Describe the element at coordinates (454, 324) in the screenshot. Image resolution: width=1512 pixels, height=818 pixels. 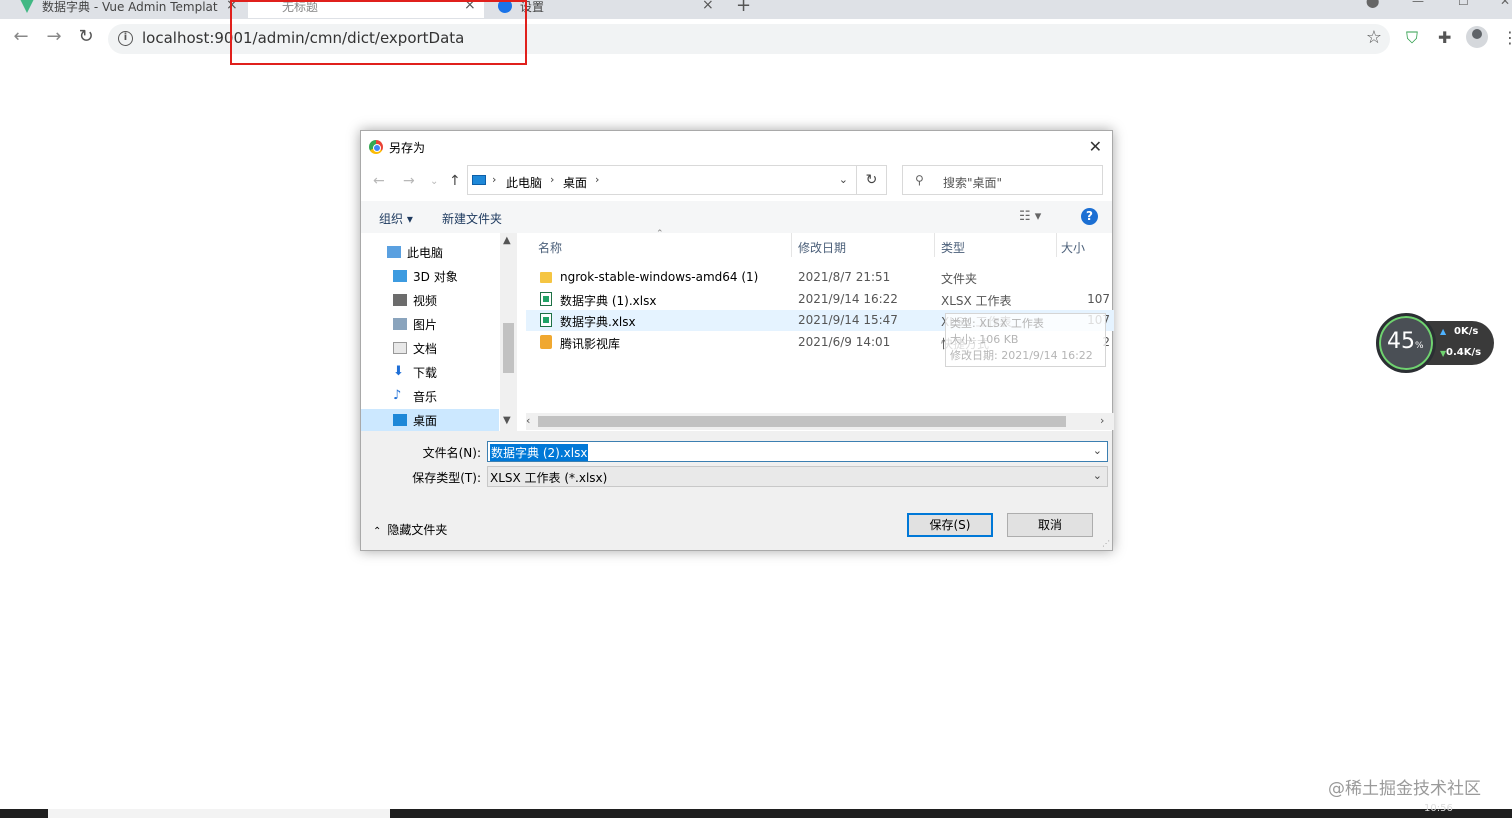
I see `tree-item-pictures: 图片` at that location.